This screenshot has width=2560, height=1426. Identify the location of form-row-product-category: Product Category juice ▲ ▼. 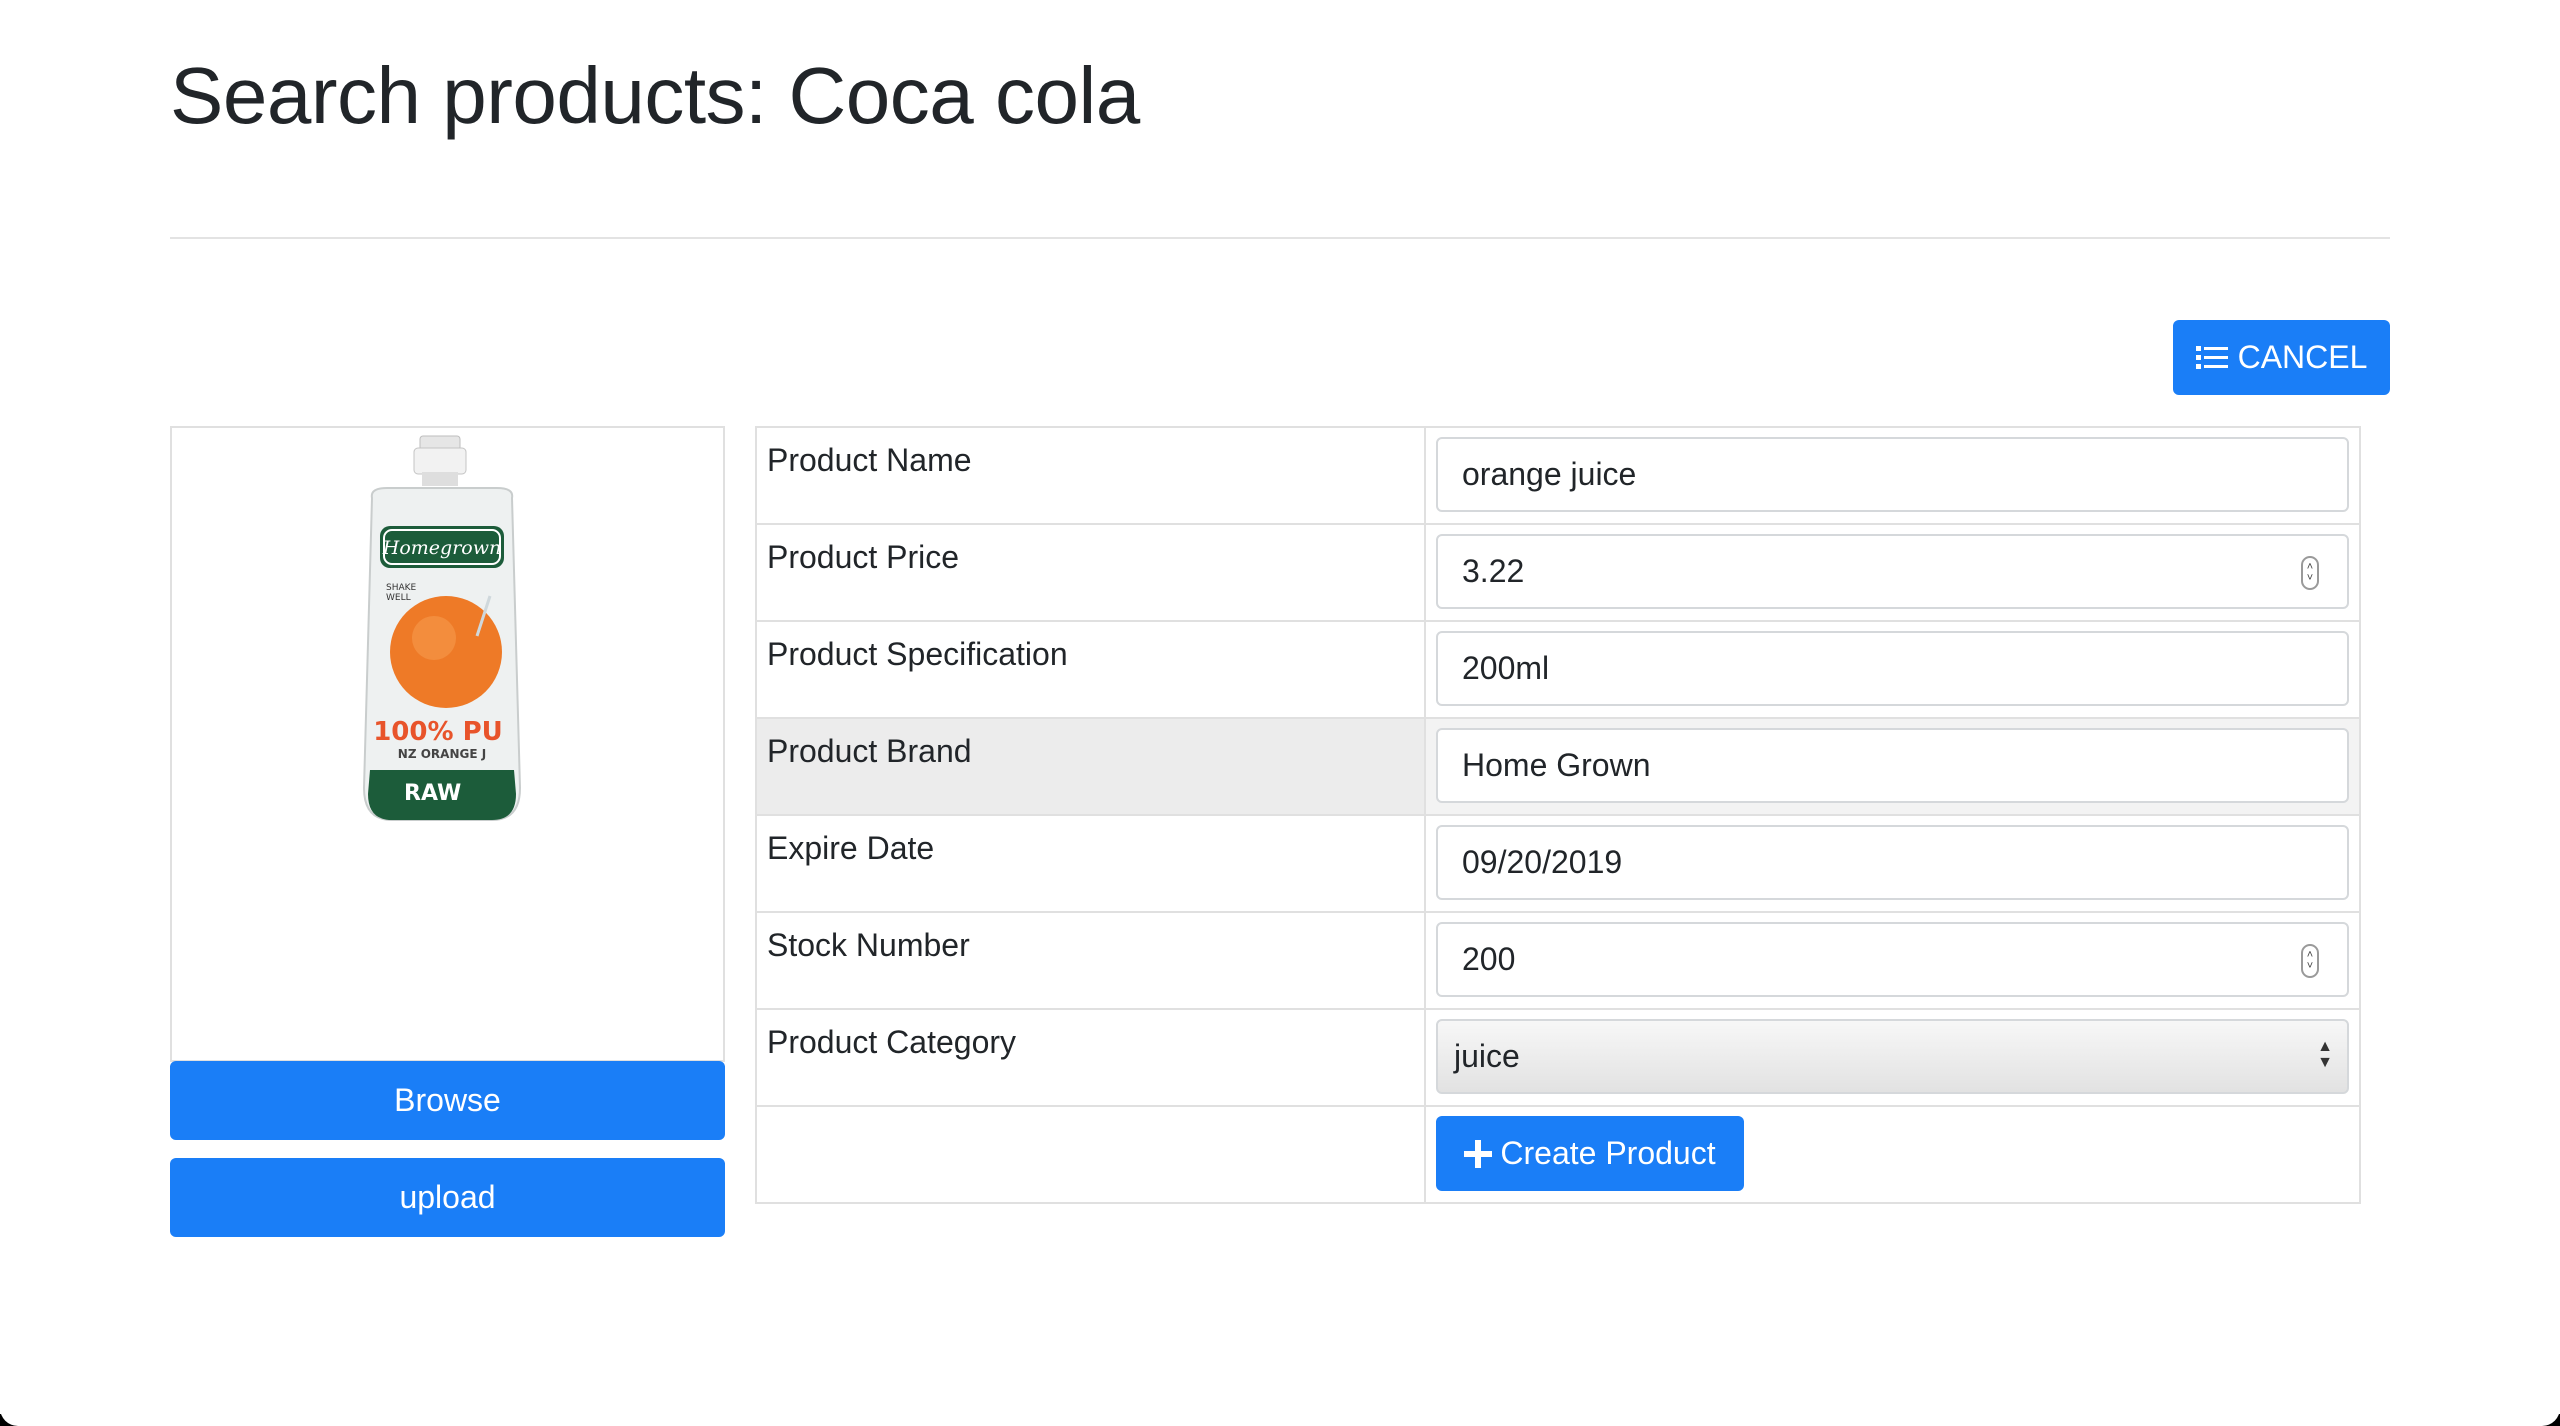
(1558, 1057).